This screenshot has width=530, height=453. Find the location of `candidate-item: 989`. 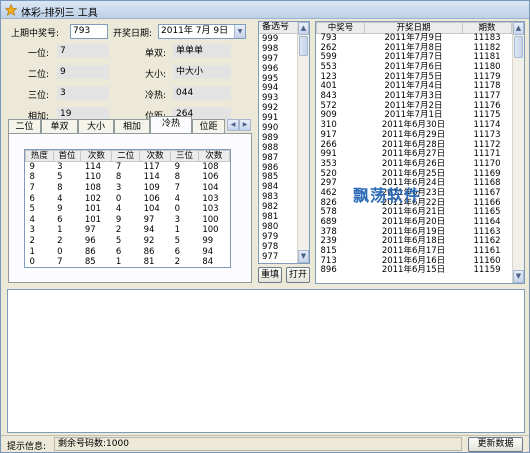

candidate-item: 989 is located at coordinates (278, 138).